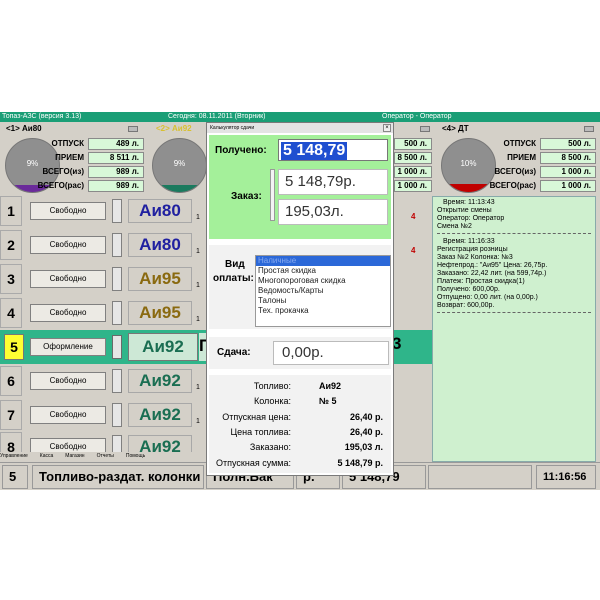 The height and width of the screenshot is (600, 600). What do you see at coordinates (11, 211) in the screenshot?
I see `pump-number: 1` at bounding box center [11, 211].